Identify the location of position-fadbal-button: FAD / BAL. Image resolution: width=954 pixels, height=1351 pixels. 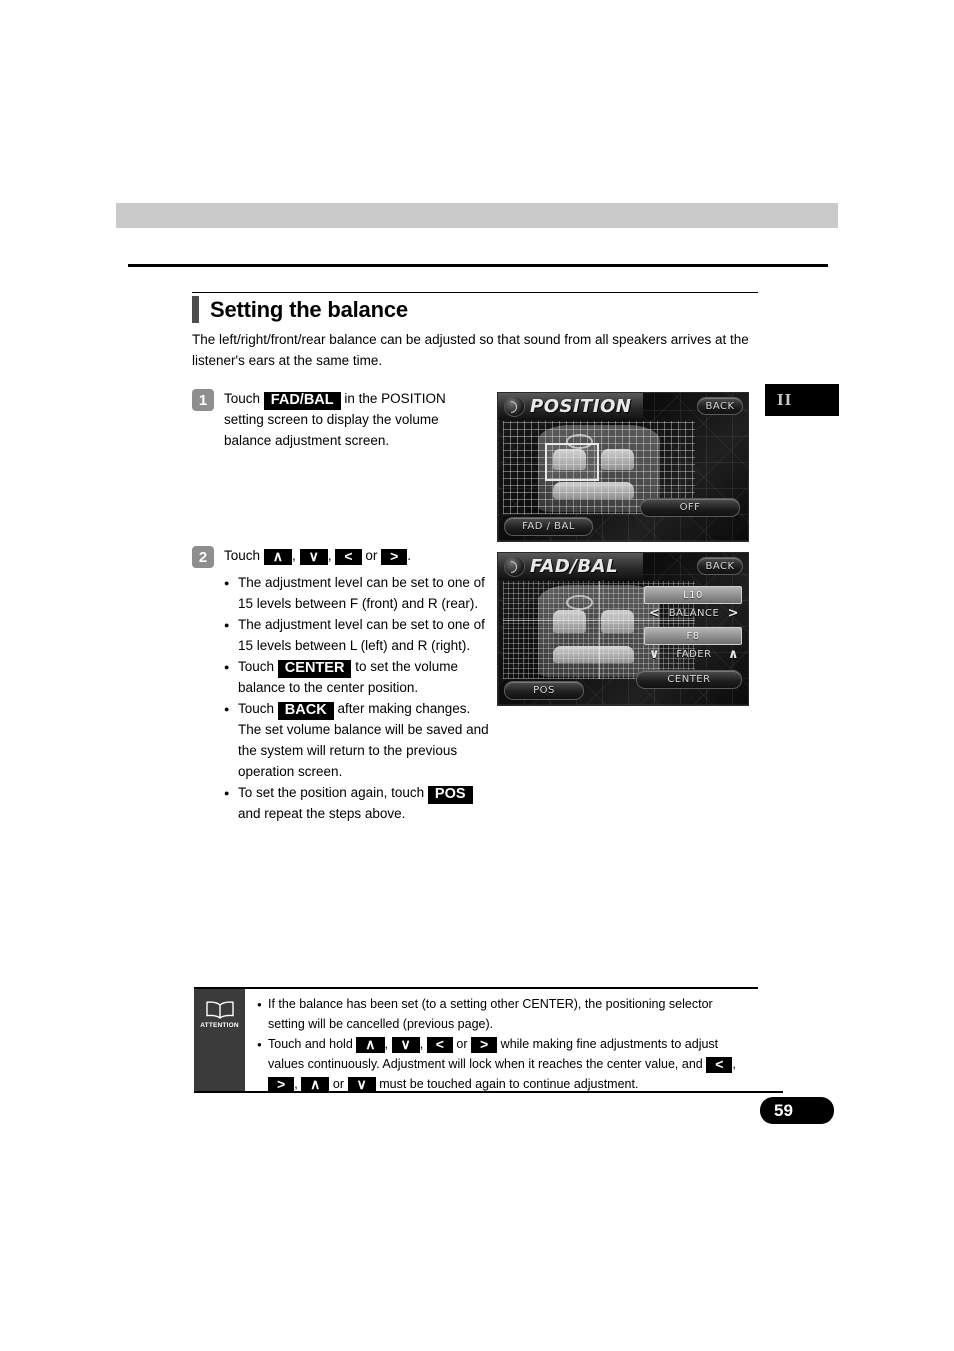
(548, 526).